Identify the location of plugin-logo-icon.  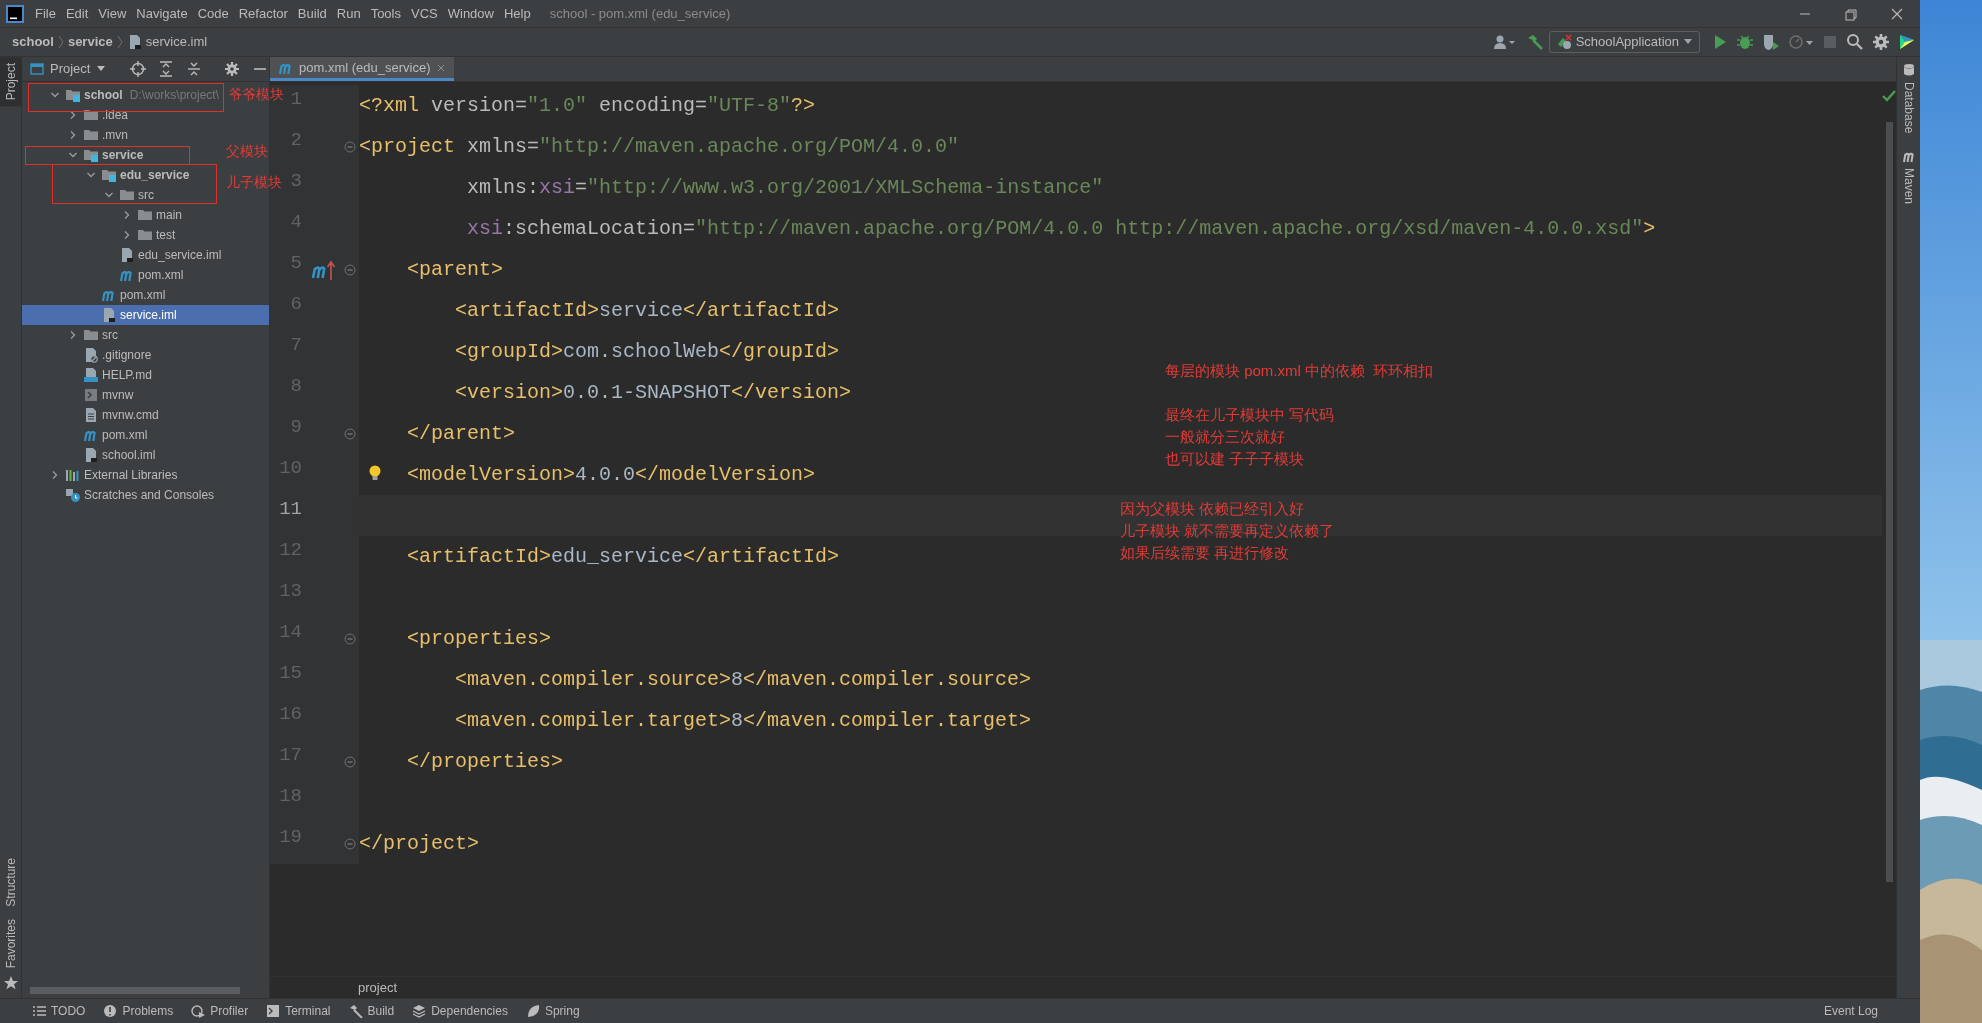
(1907, 42).